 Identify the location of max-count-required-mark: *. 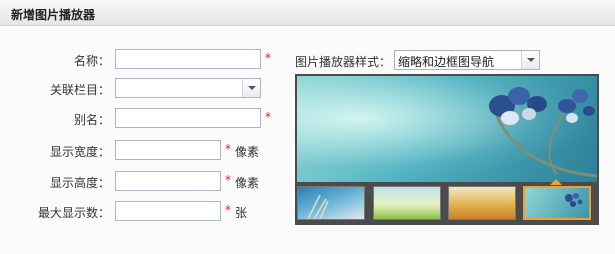
(228, 210).